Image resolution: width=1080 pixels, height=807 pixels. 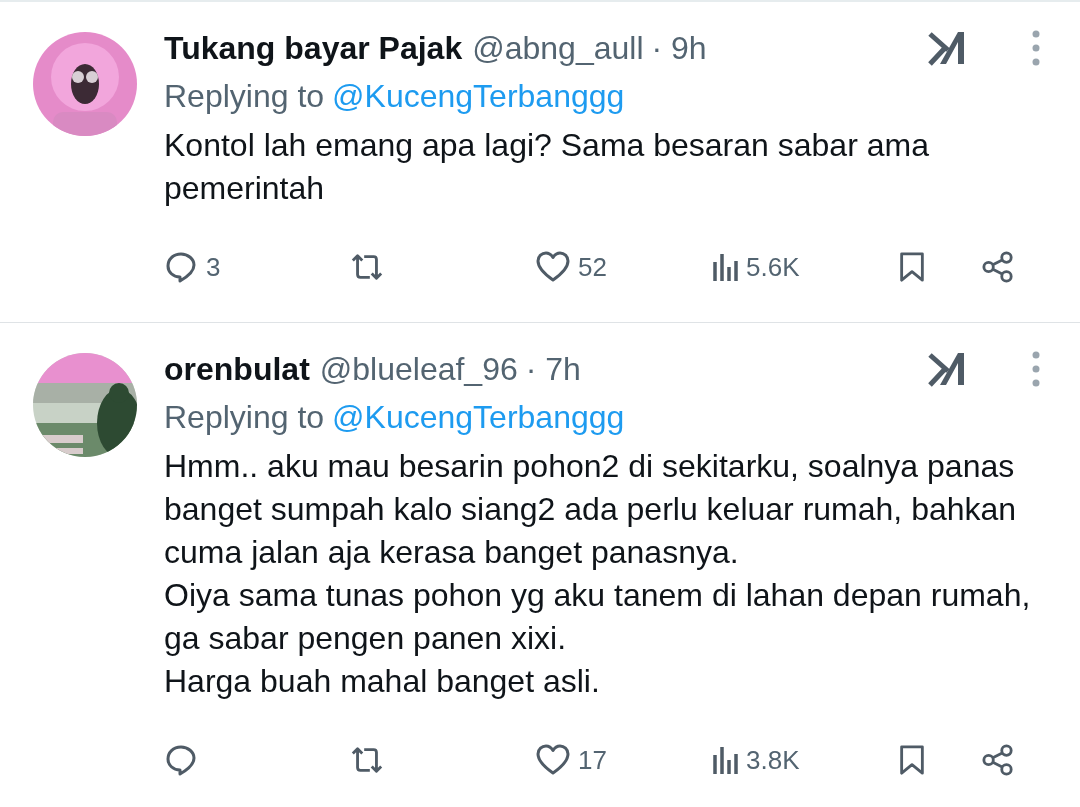 What do you see at coordinates (592, 760) in the screenshot?
I see `like-count: 17` at bounding box center [592, 760].